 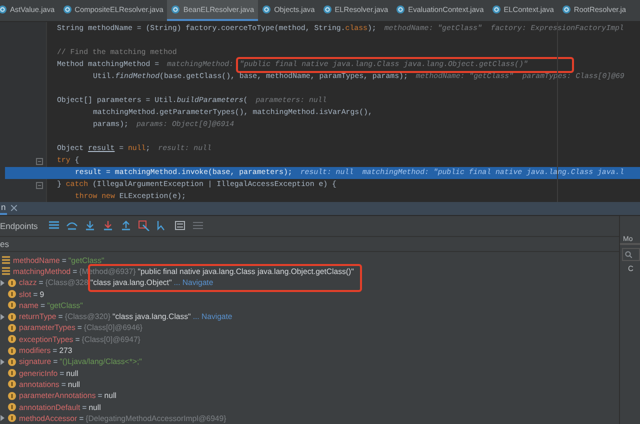 I want to click on lines-icon, so click(x=54, y=226).